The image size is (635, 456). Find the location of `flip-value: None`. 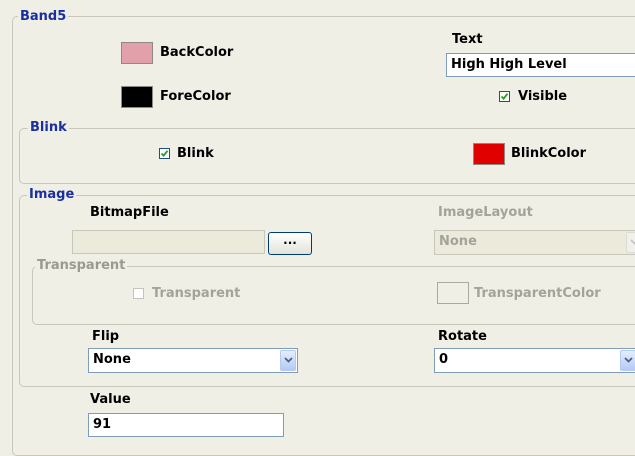

flip-value: None is located at coordinates (112, 359).